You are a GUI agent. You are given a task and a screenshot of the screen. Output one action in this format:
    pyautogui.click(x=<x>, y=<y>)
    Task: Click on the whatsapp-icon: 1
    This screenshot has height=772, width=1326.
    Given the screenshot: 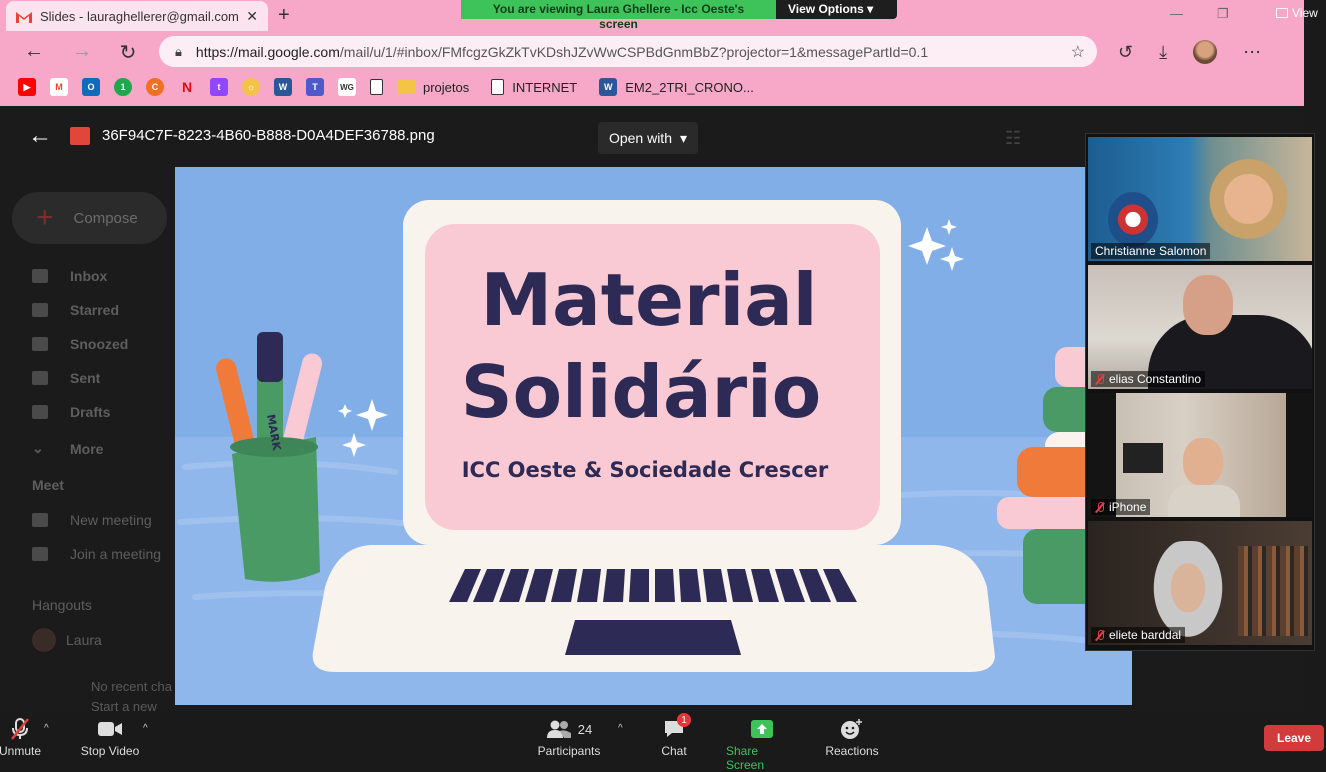 What is the action you would take?
    pyautogui.click(x=123, y=87)
    